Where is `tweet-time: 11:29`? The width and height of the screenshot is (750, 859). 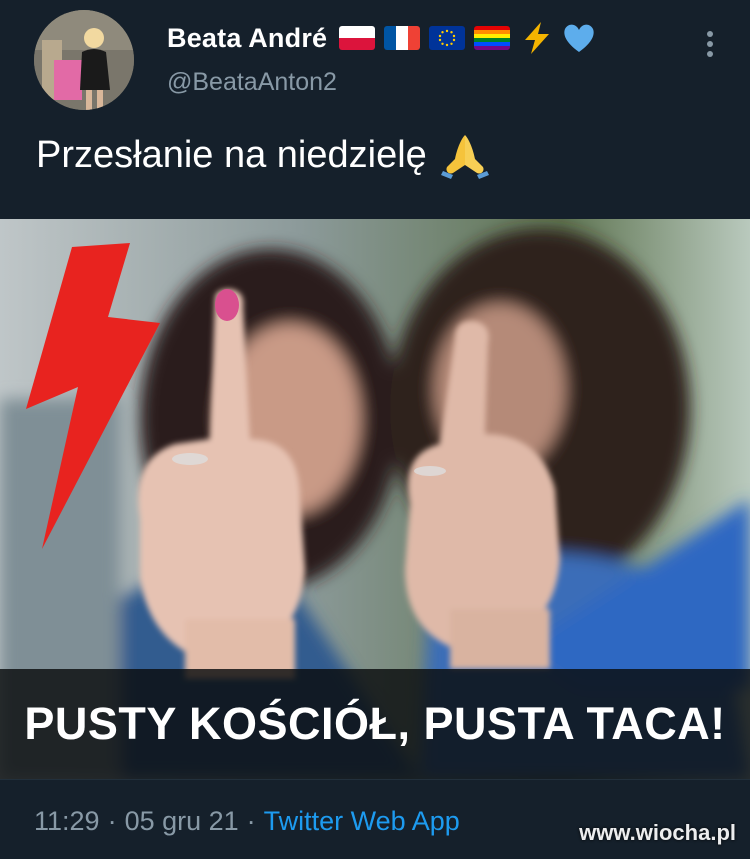
tweet-time: 11:29 is located at coordinates (67, 821).